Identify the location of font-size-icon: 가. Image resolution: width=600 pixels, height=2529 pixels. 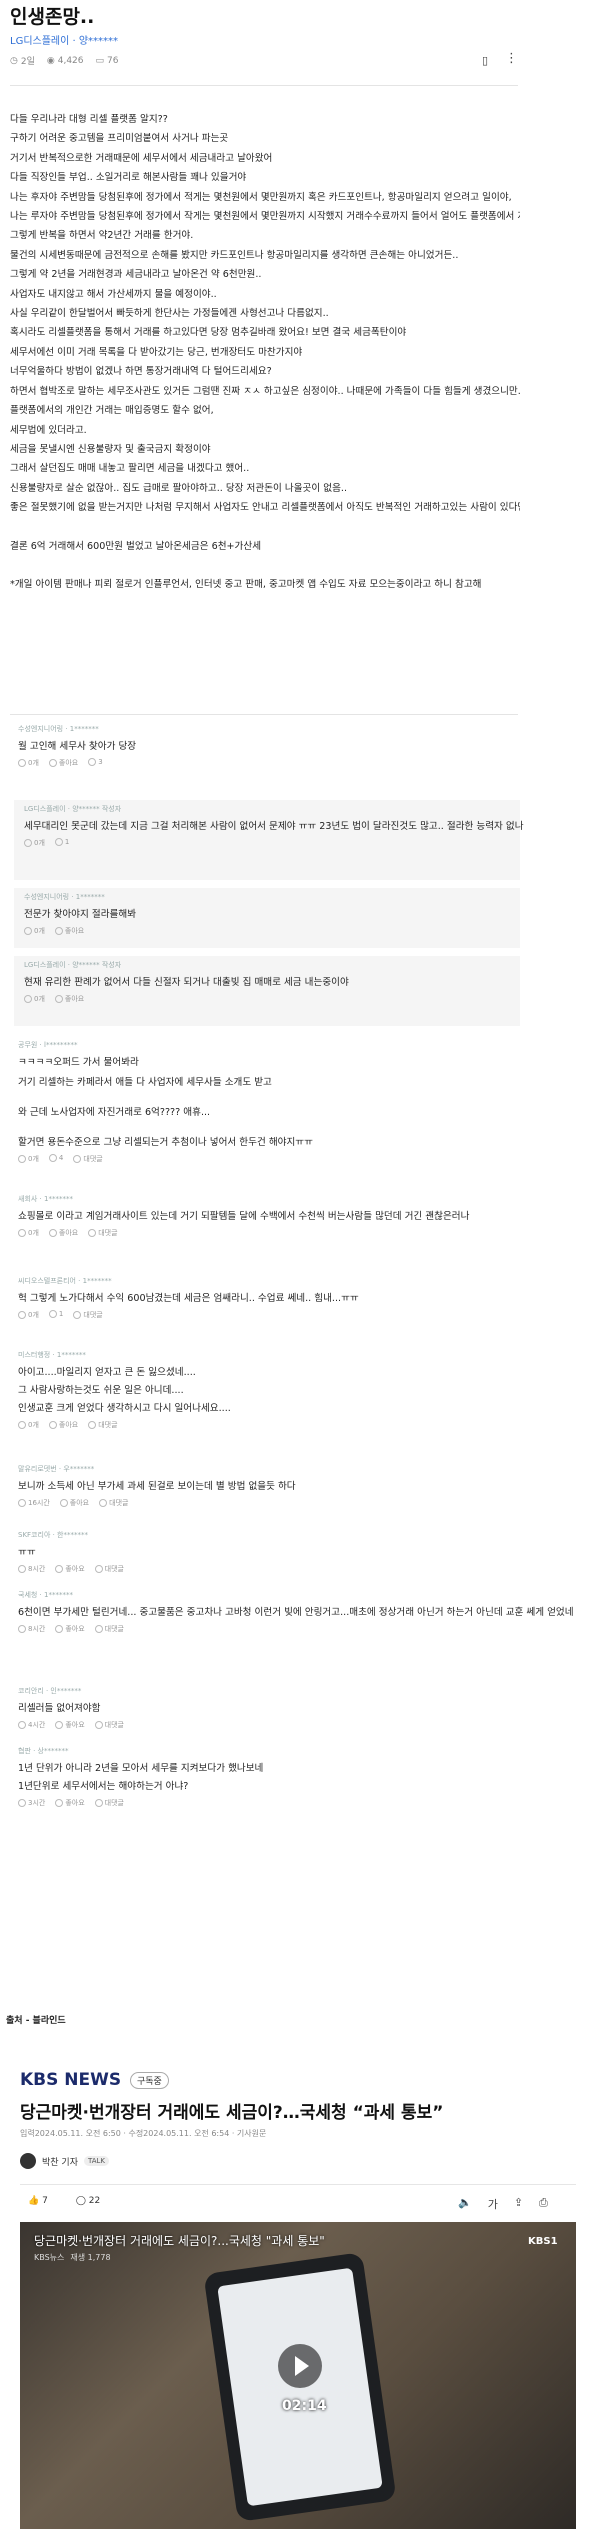
(493, 2204).